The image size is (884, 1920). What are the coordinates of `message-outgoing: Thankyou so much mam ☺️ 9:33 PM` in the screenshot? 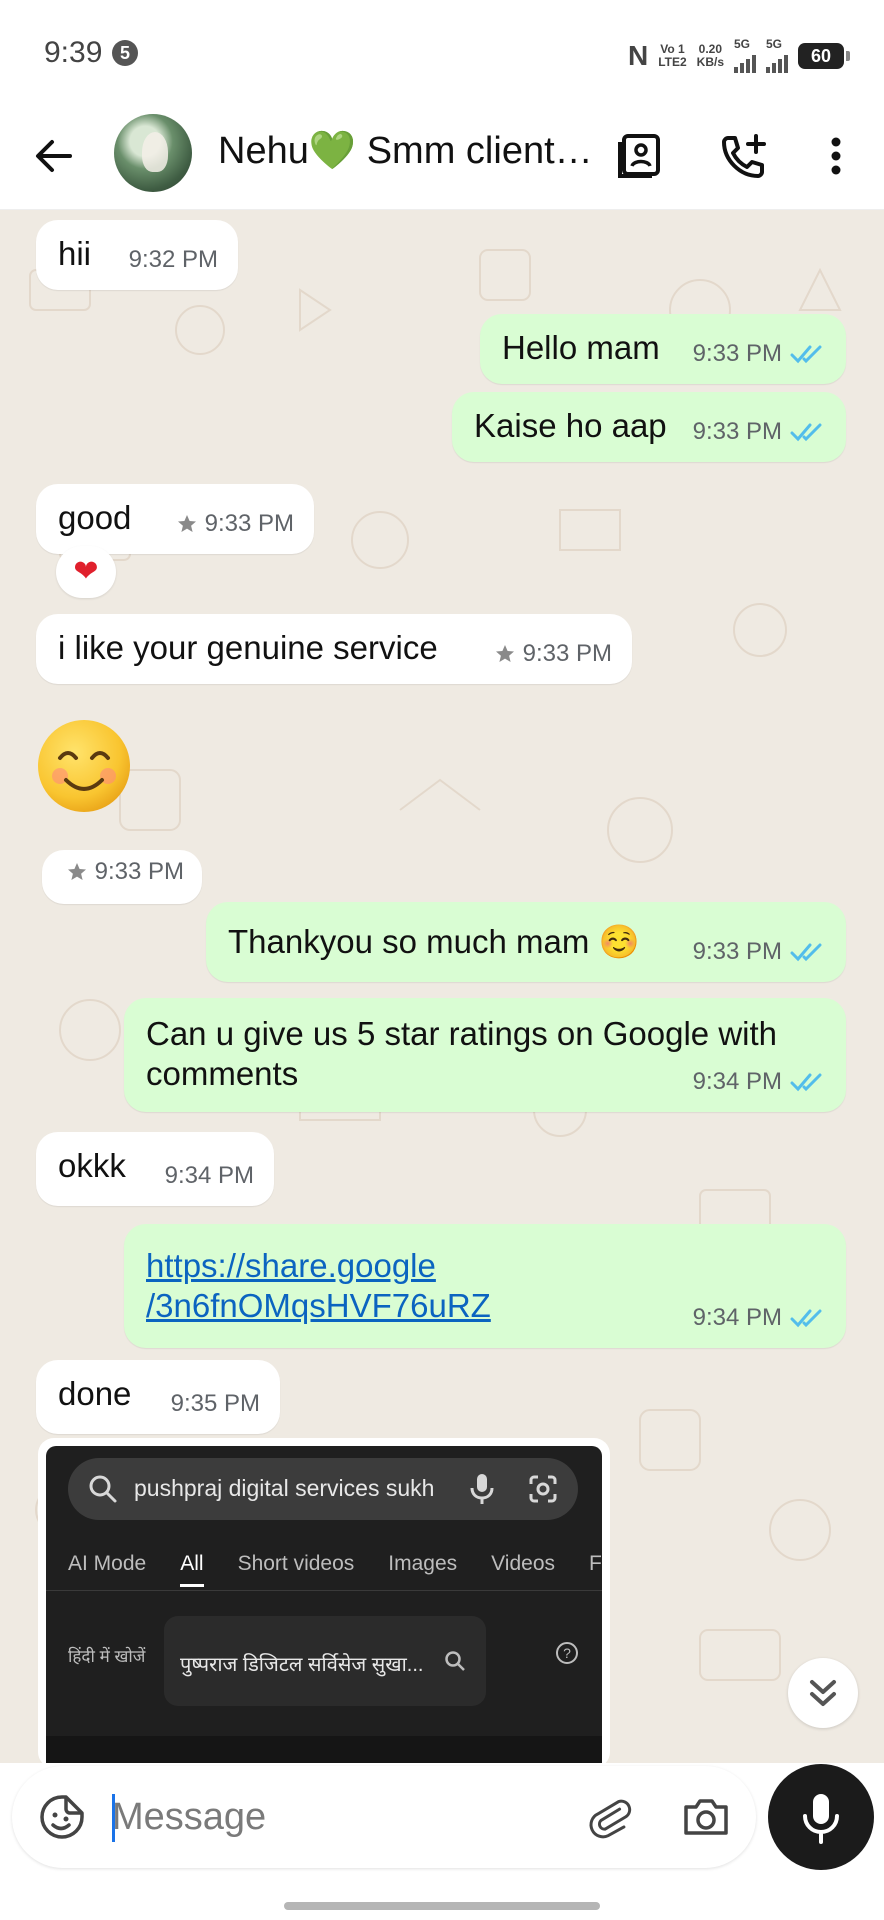 It's located at (526, 942).